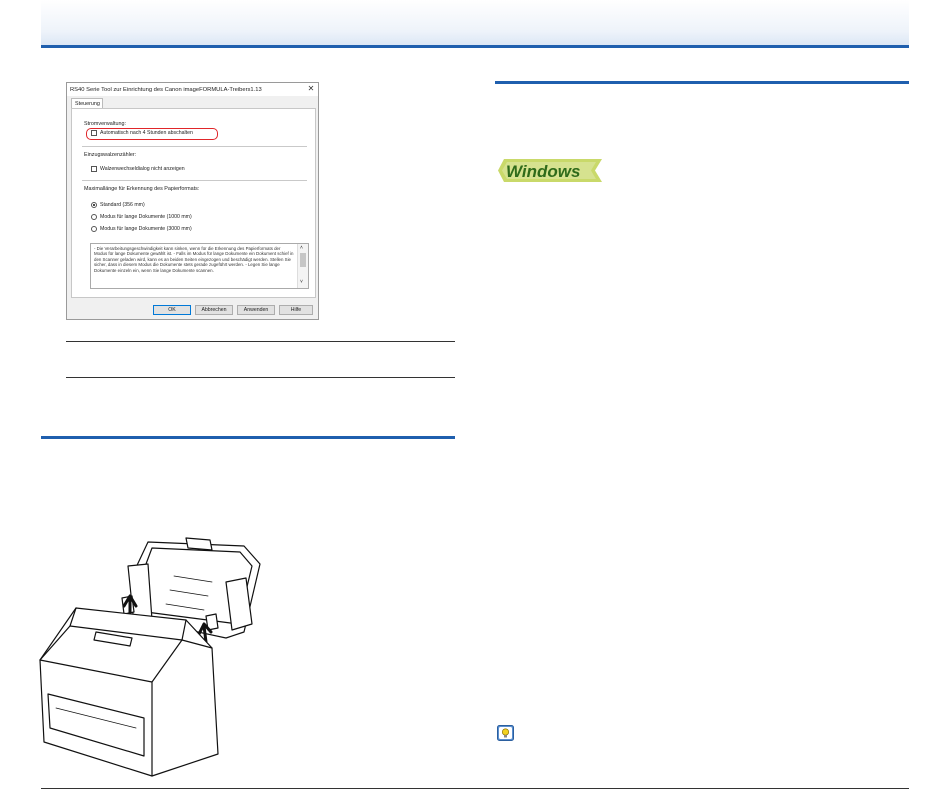 The height and width of the screenshot is (806, 950). What do you see at coordinates (260, 377) in the screenshot?
I see `note-rule-bottom` at bounding box center [260, 377].